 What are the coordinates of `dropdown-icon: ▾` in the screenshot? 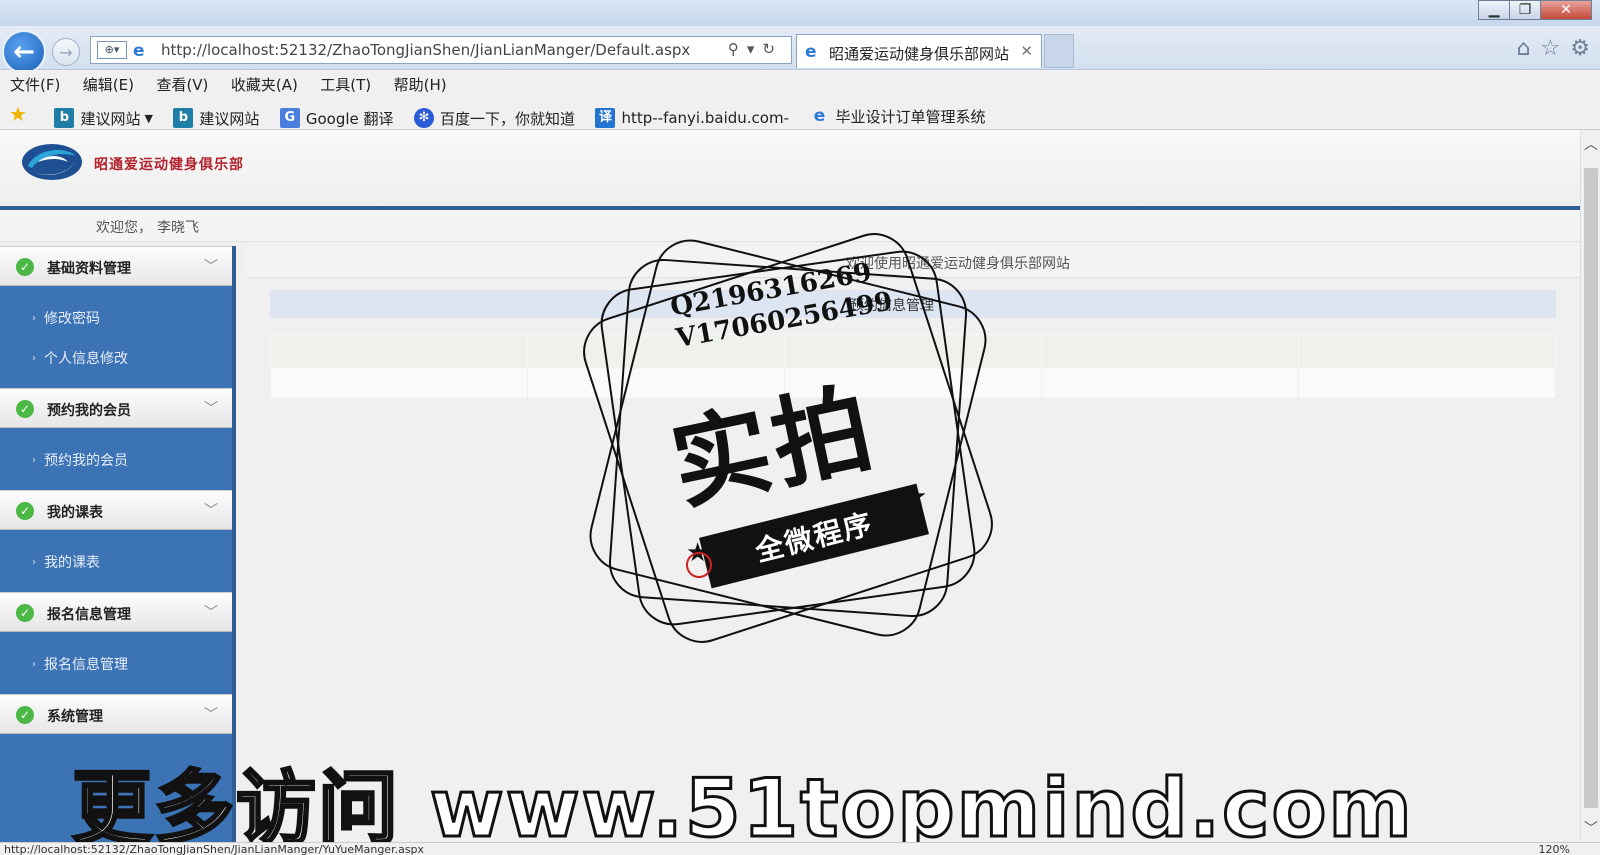 It's located at (755, 49).